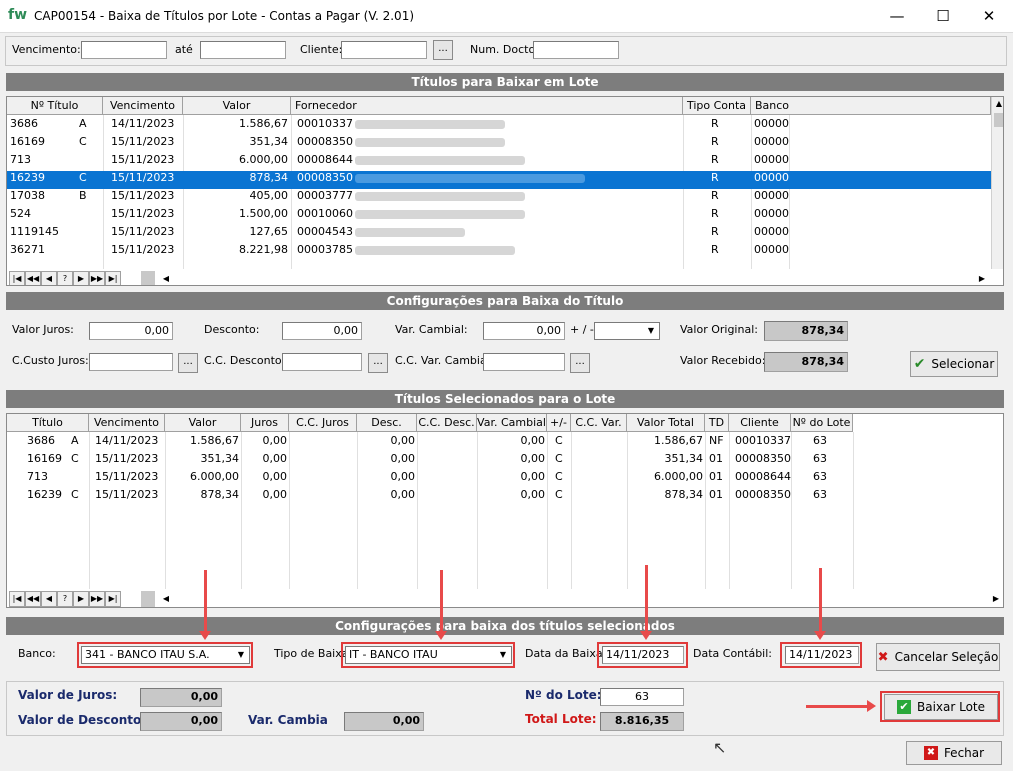  Describe the element at coordinates (642, 697) in the screenshot. I see `num-lote-field: 63` at that location.